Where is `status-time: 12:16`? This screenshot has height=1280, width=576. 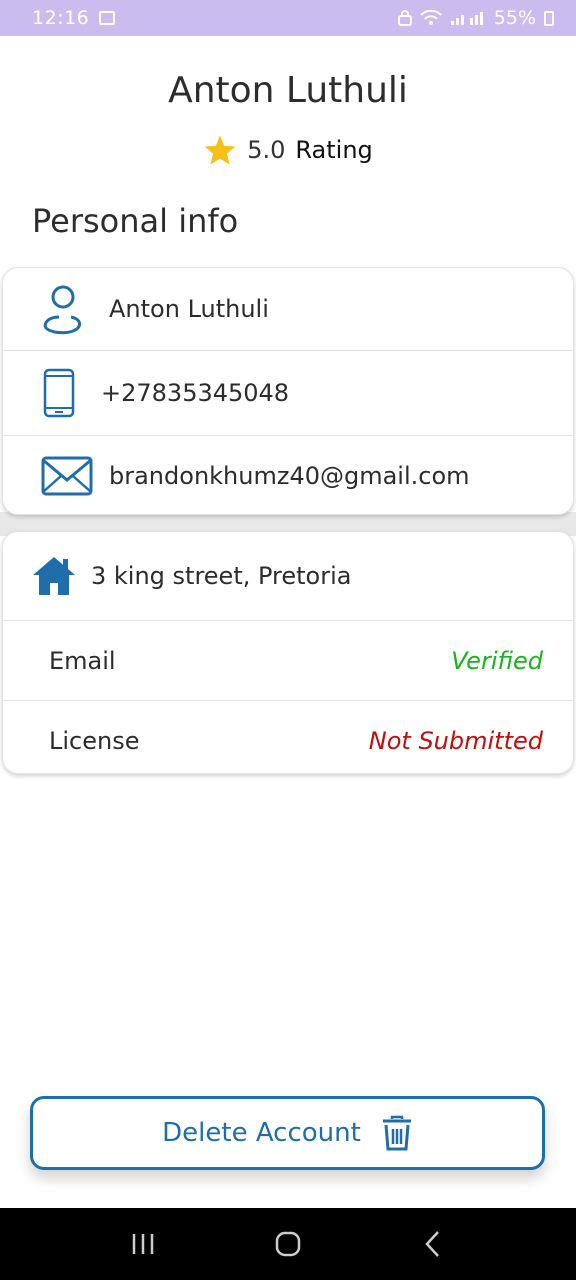
status-time: 12:16 is located at coordinates (61, 18).